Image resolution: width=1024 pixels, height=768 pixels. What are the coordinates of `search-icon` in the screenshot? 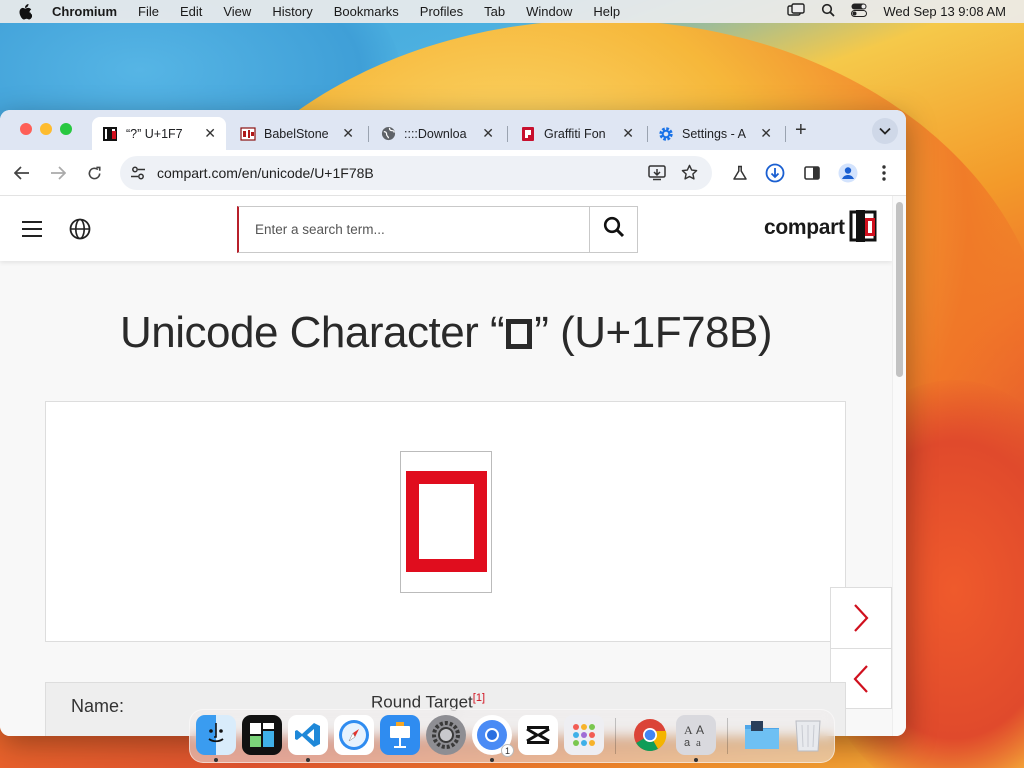 It's located at (614, 229).